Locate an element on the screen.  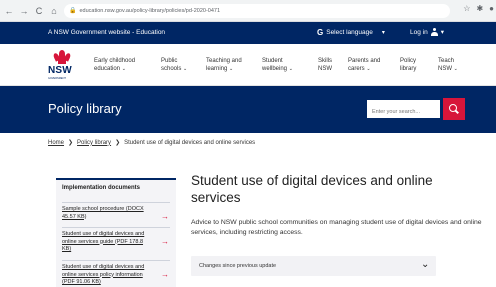
nav-item-skills-nsw: Skills NSW is located at coordinates (325, 65).